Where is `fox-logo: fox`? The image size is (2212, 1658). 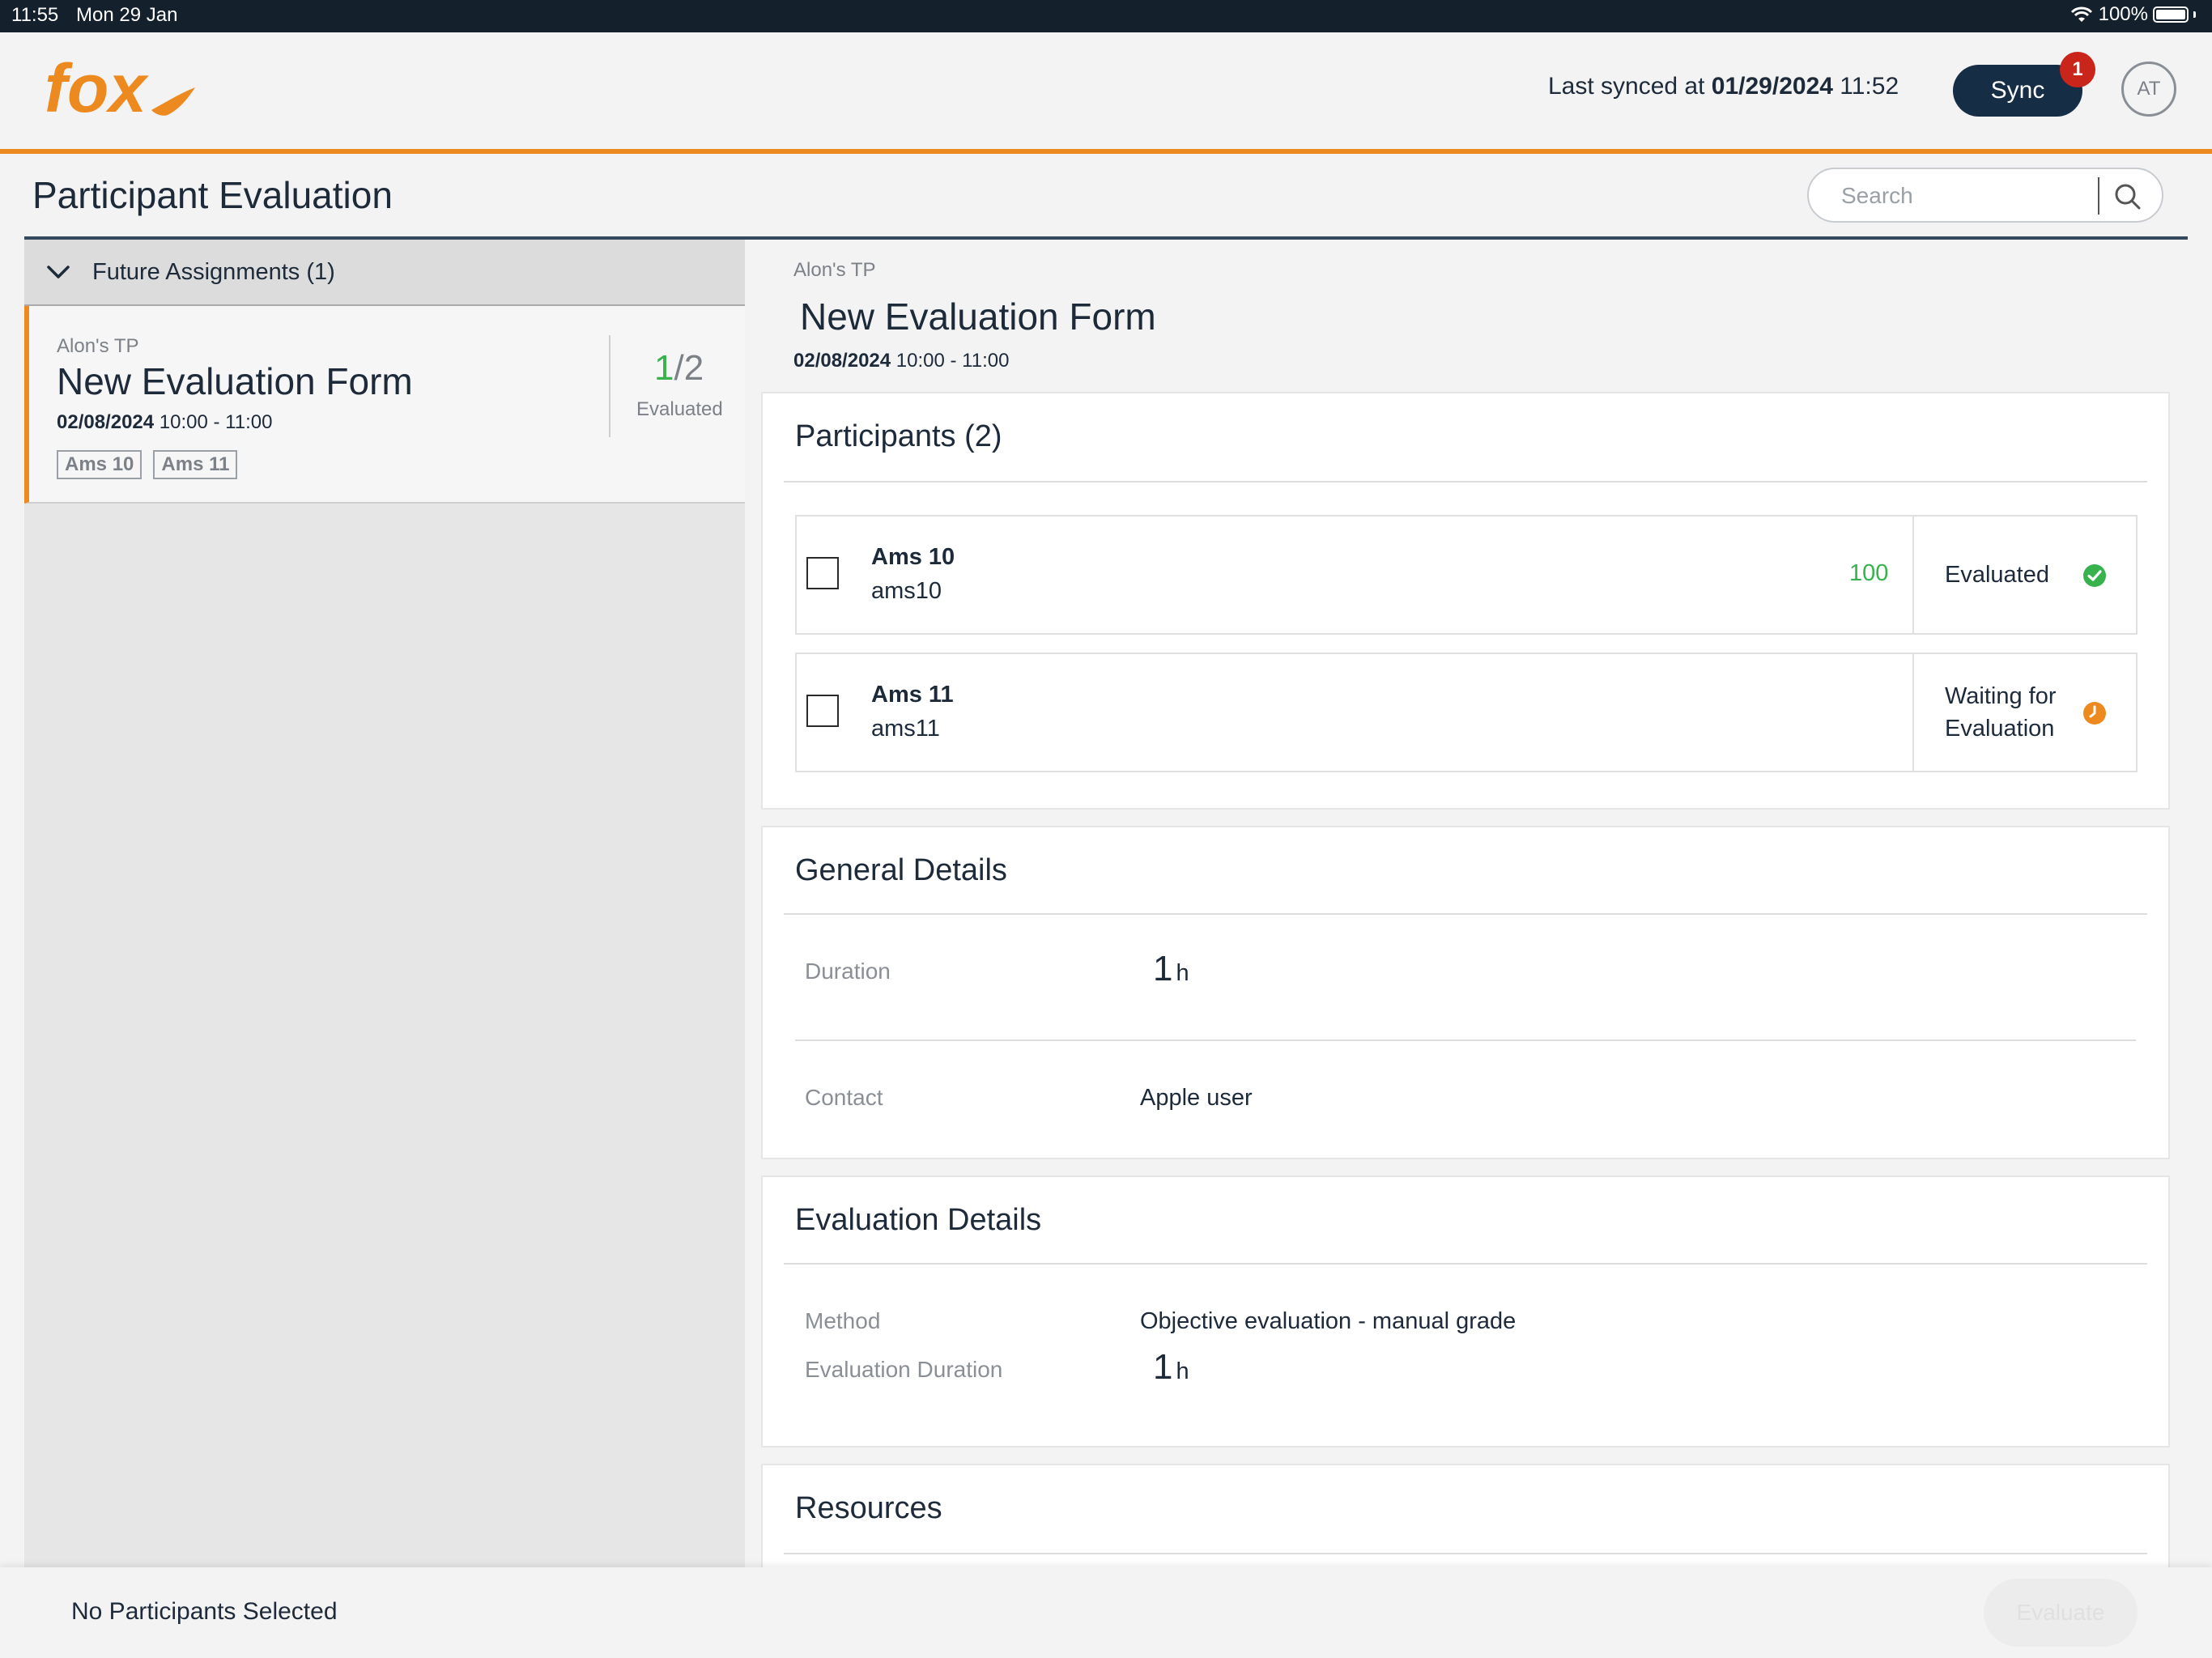 fox-logo: fox is located at coordinates (120, 88).